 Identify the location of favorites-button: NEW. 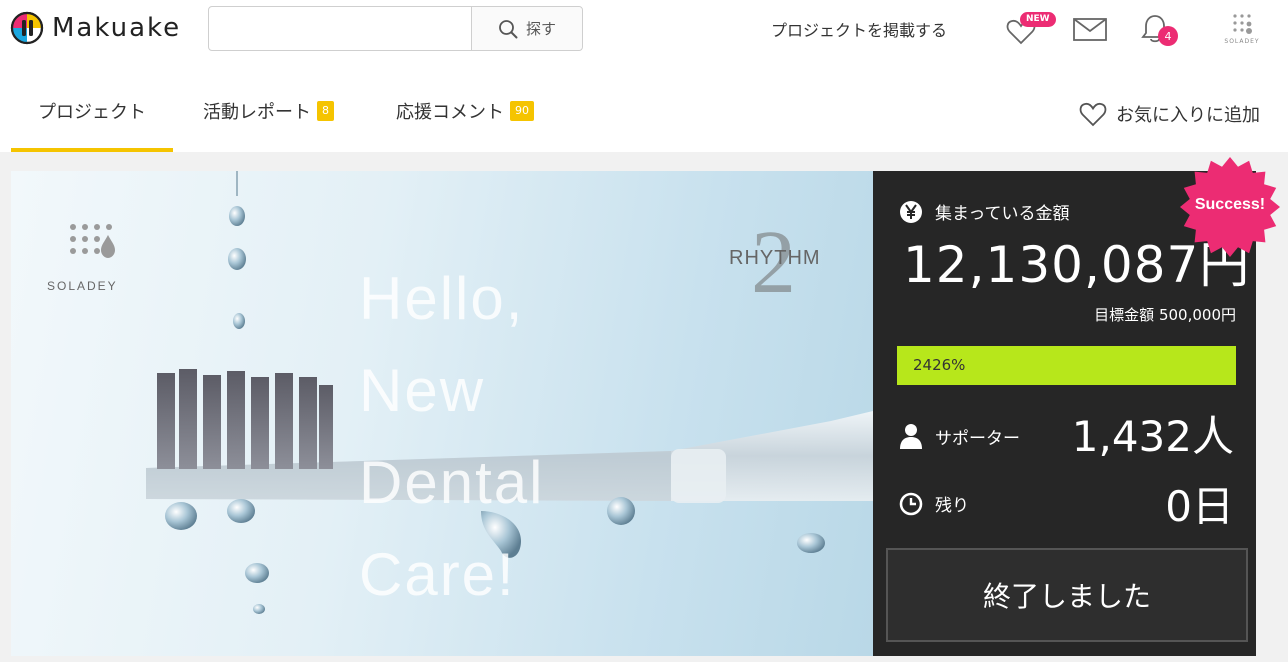
(1030, 29).